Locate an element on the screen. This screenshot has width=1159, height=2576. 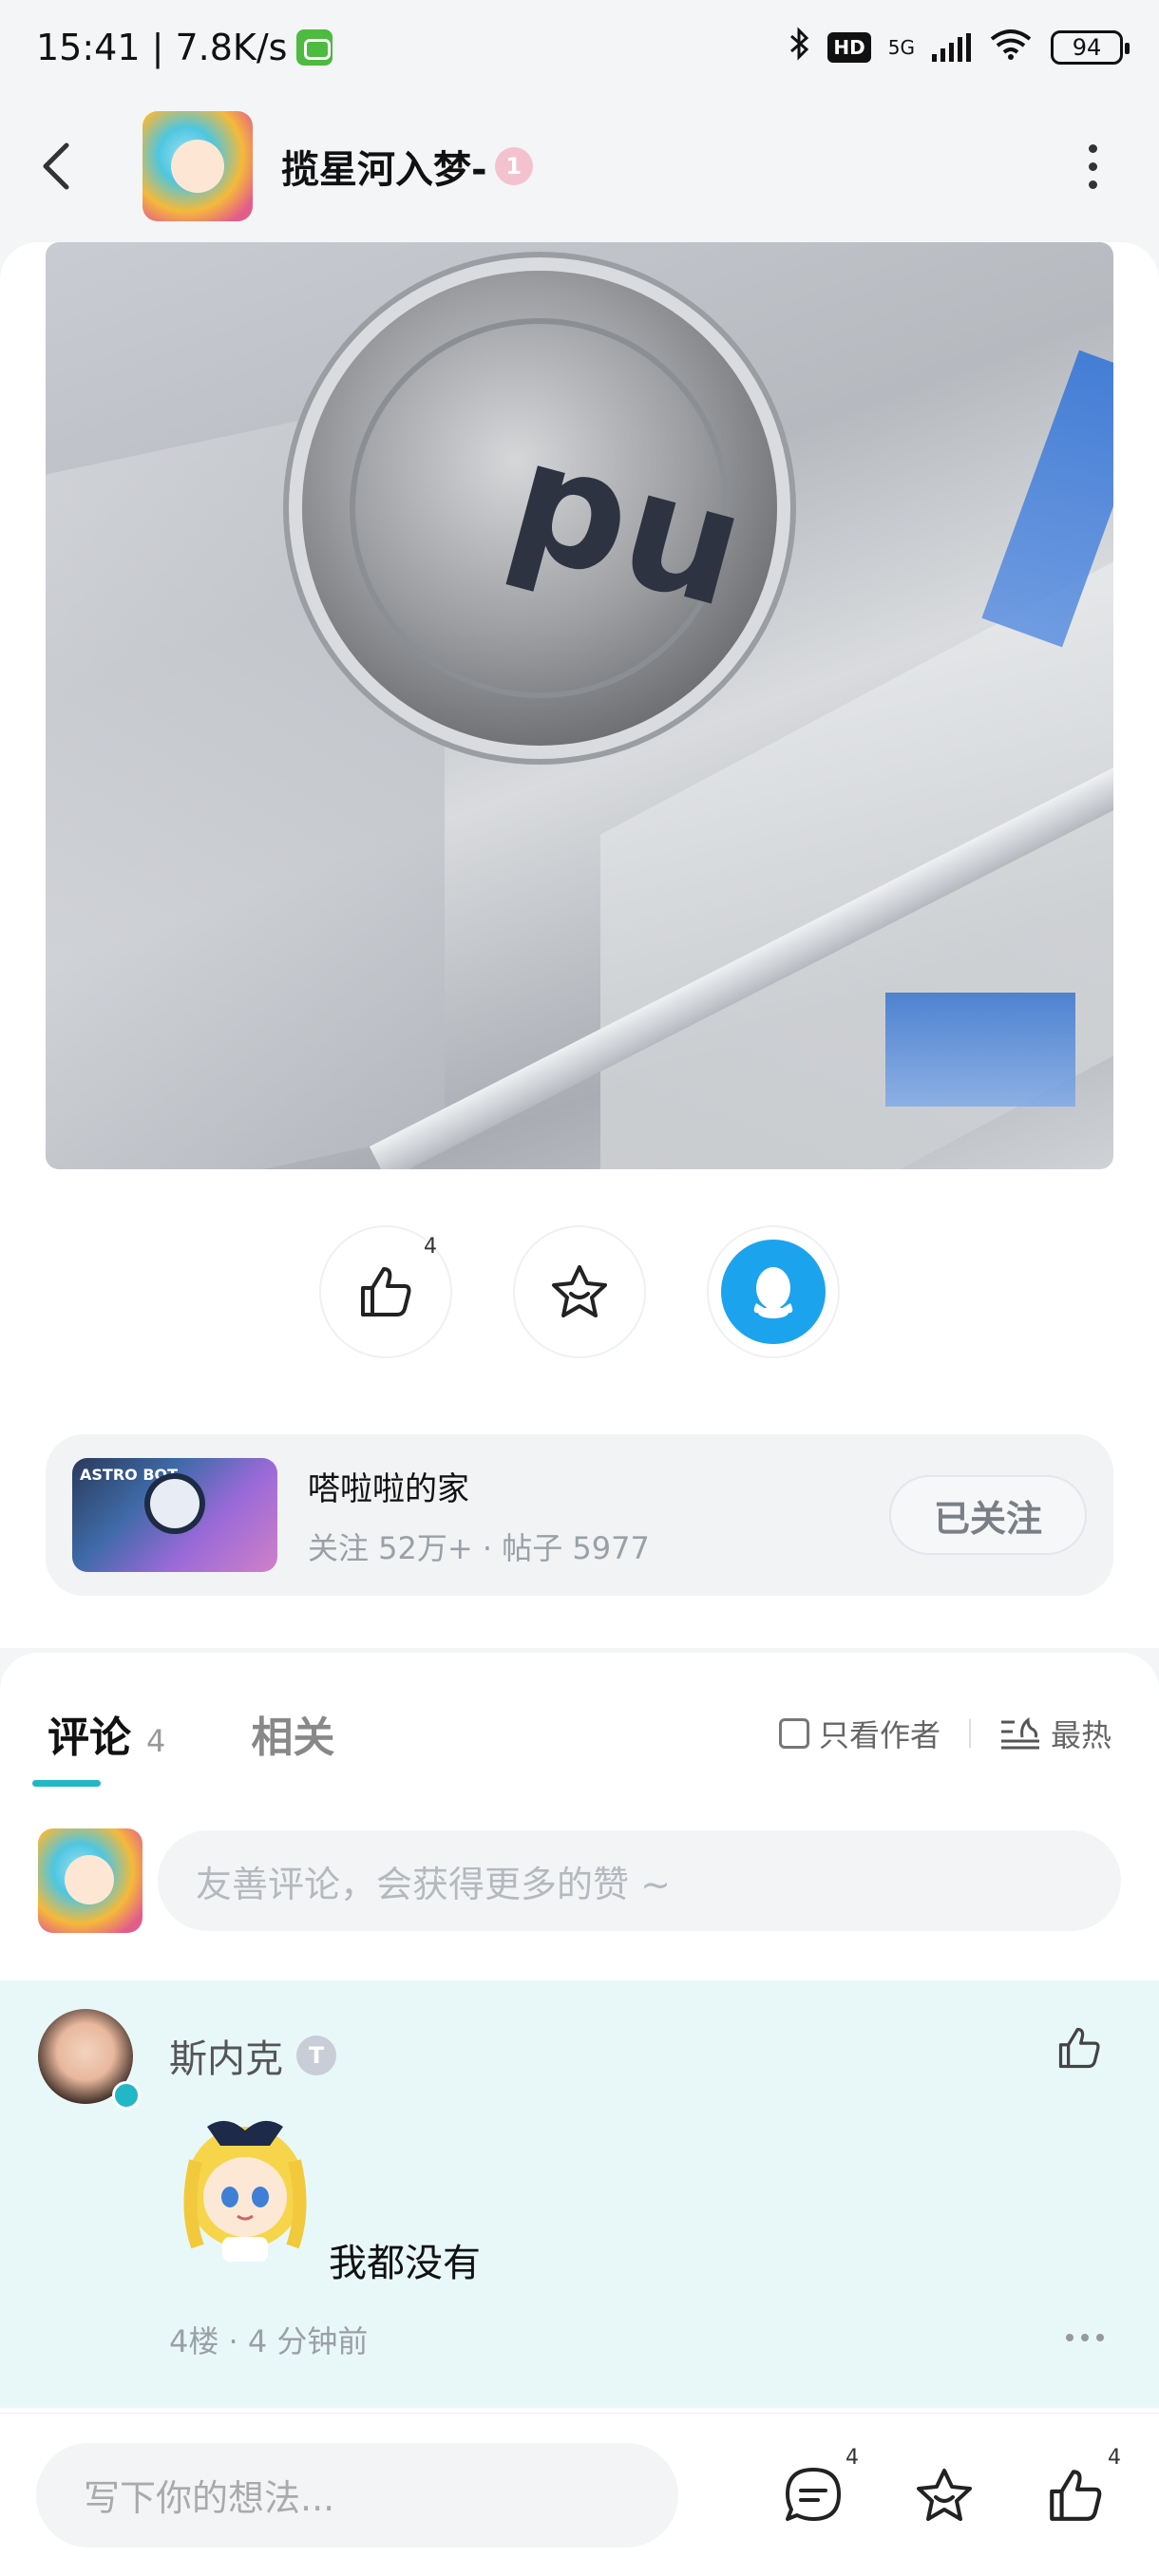
tab-comments: 评论 4 is located at coordinates (106, 1733).